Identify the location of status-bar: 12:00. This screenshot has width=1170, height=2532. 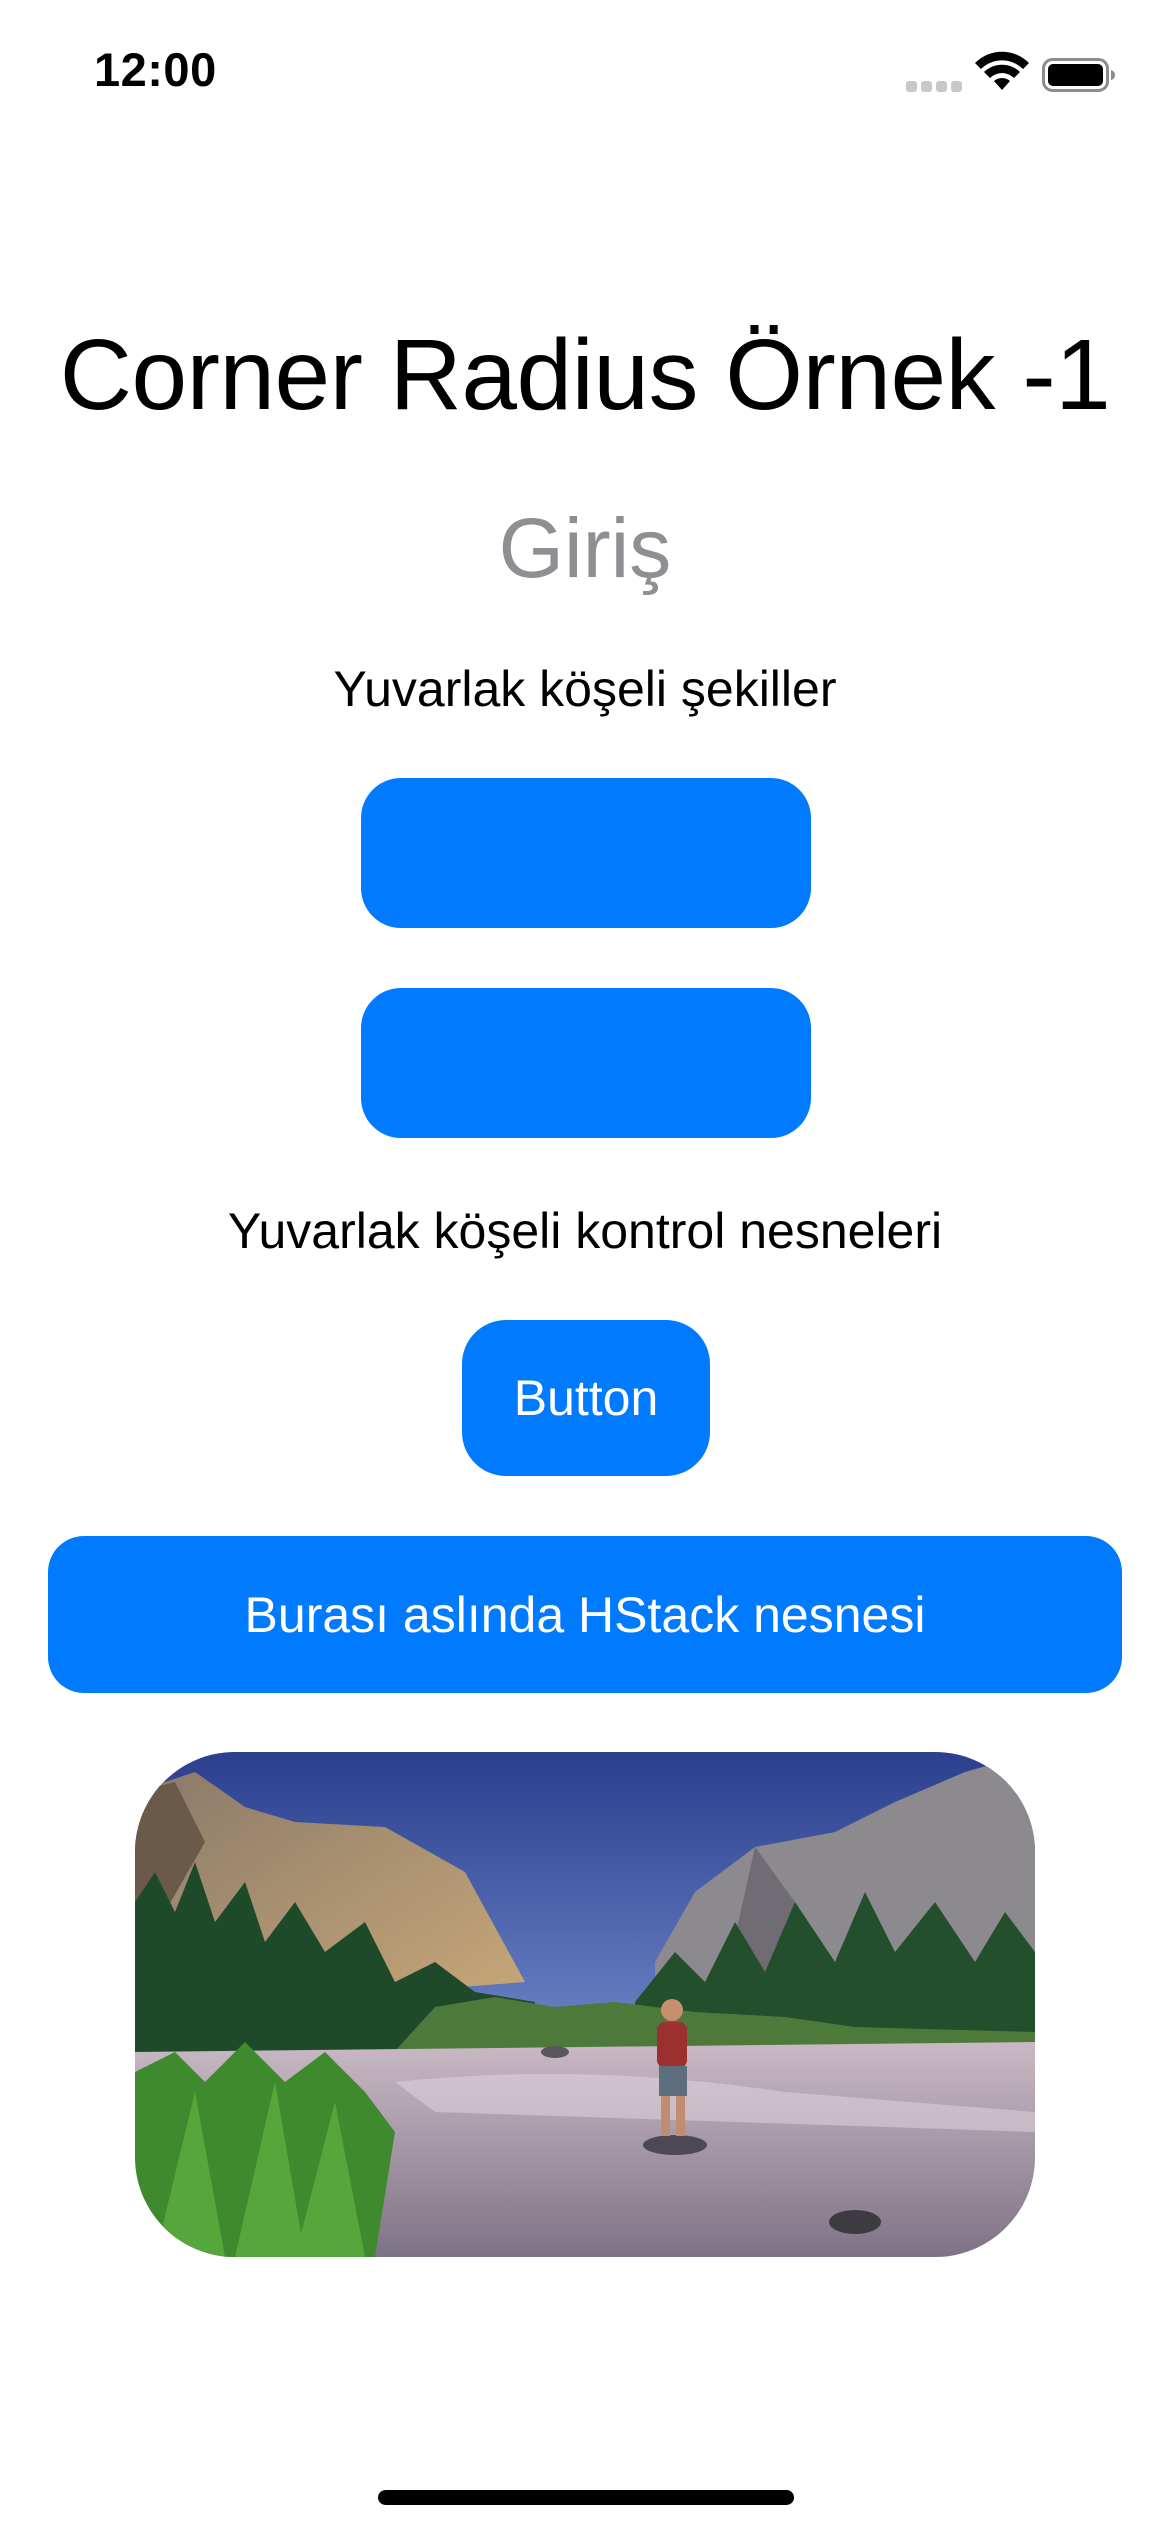
(585, 75).